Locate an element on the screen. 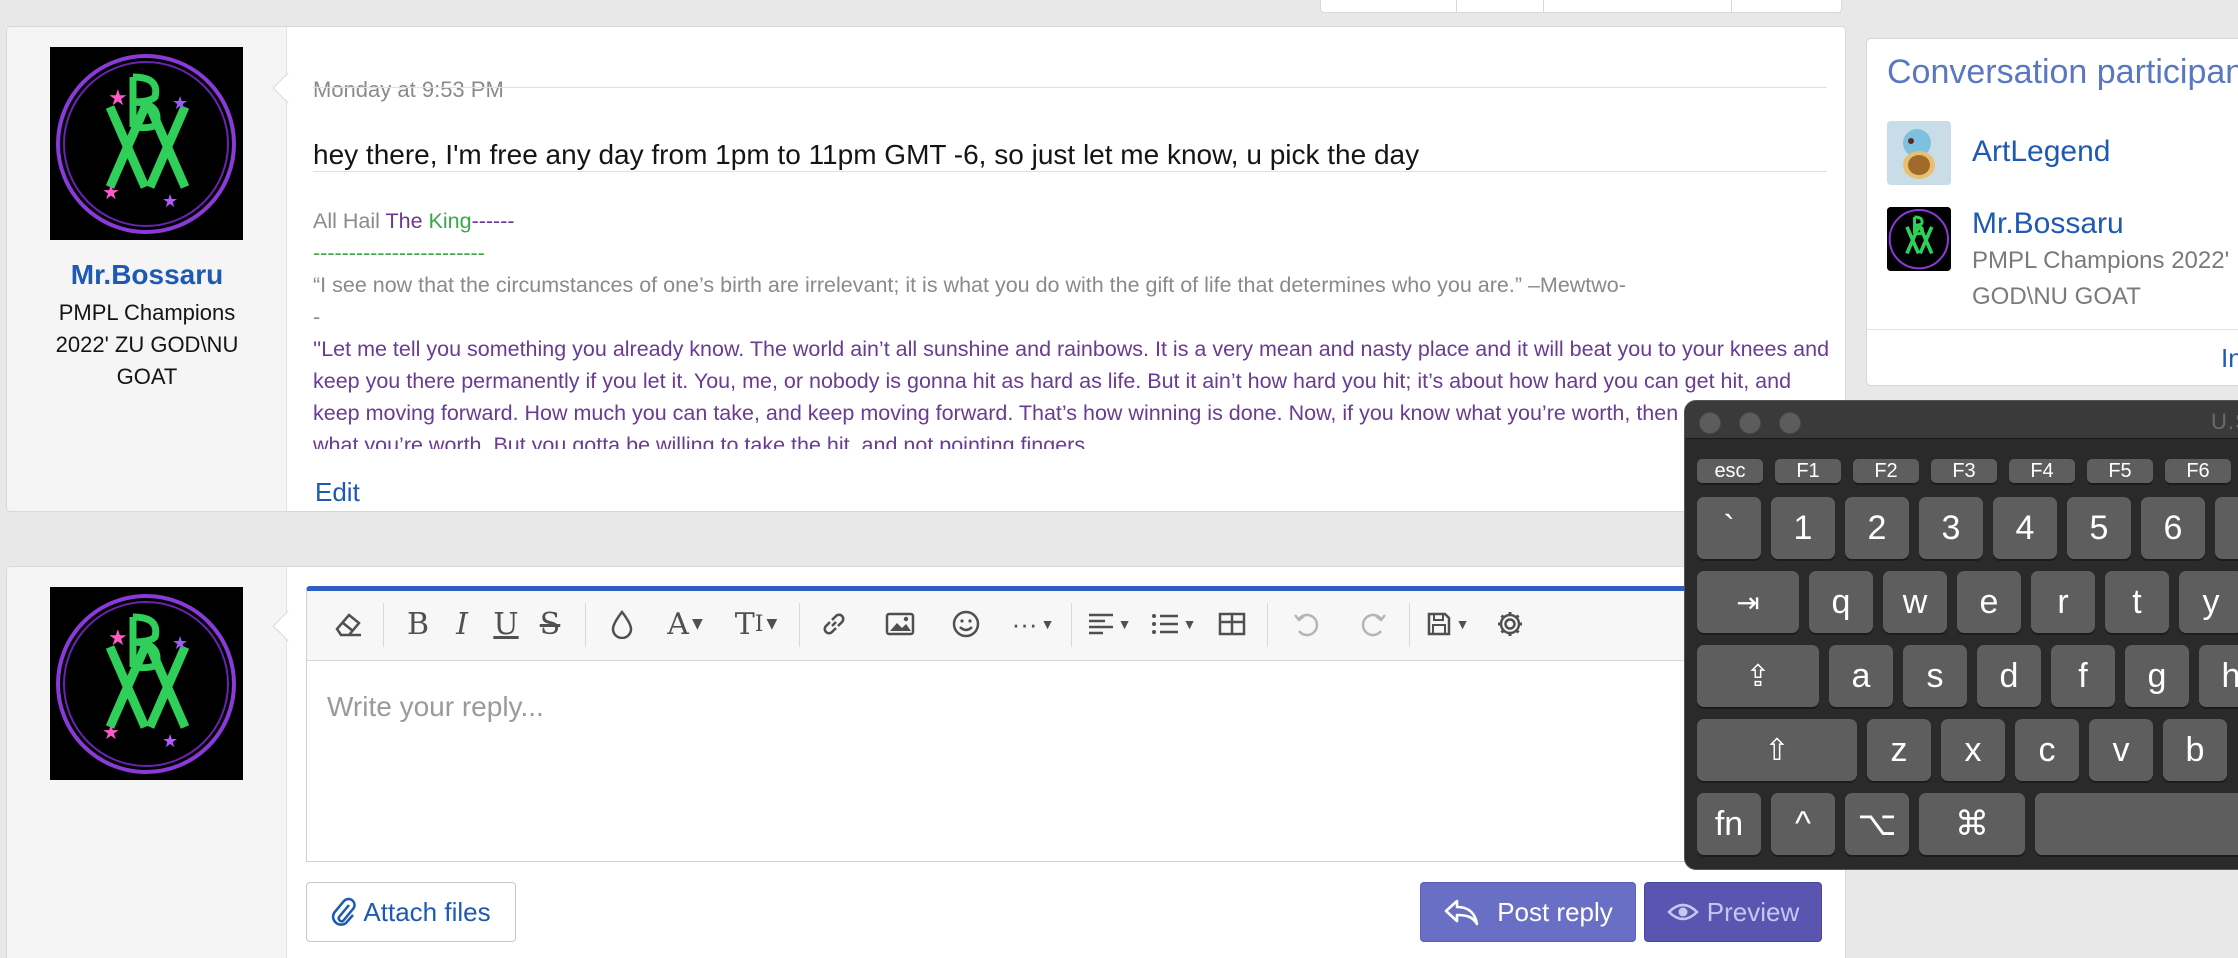 The height and width of the screenshot is (958, 2238). avatar-image: ★ ★ ★ ★ is located at coordinates (146, 684).